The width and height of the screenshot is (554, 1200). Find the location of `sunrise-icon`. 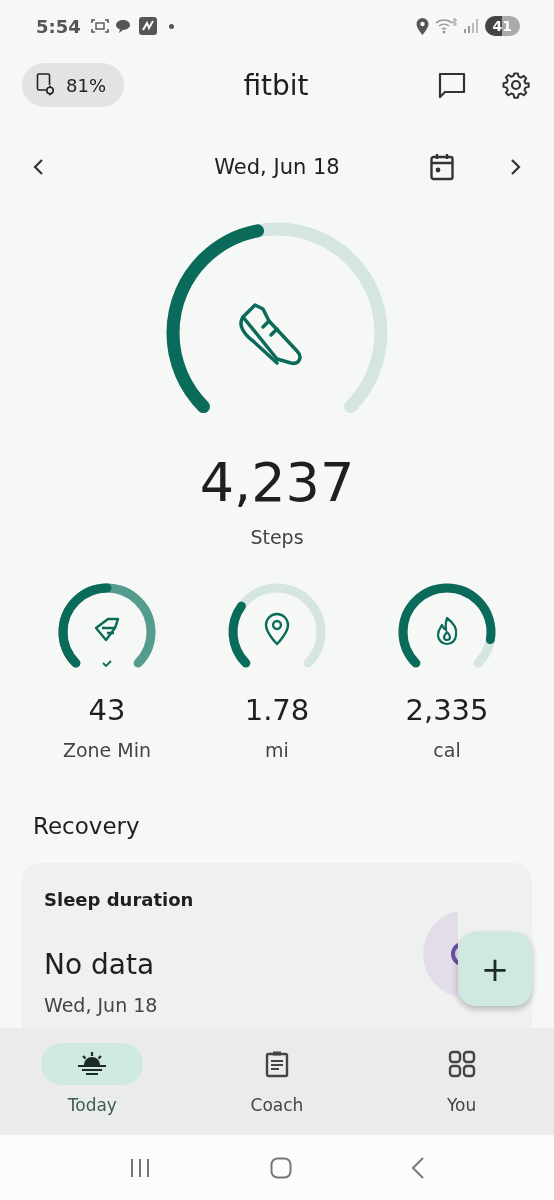

sunrise-icon is located at coordinates (92, 1064).